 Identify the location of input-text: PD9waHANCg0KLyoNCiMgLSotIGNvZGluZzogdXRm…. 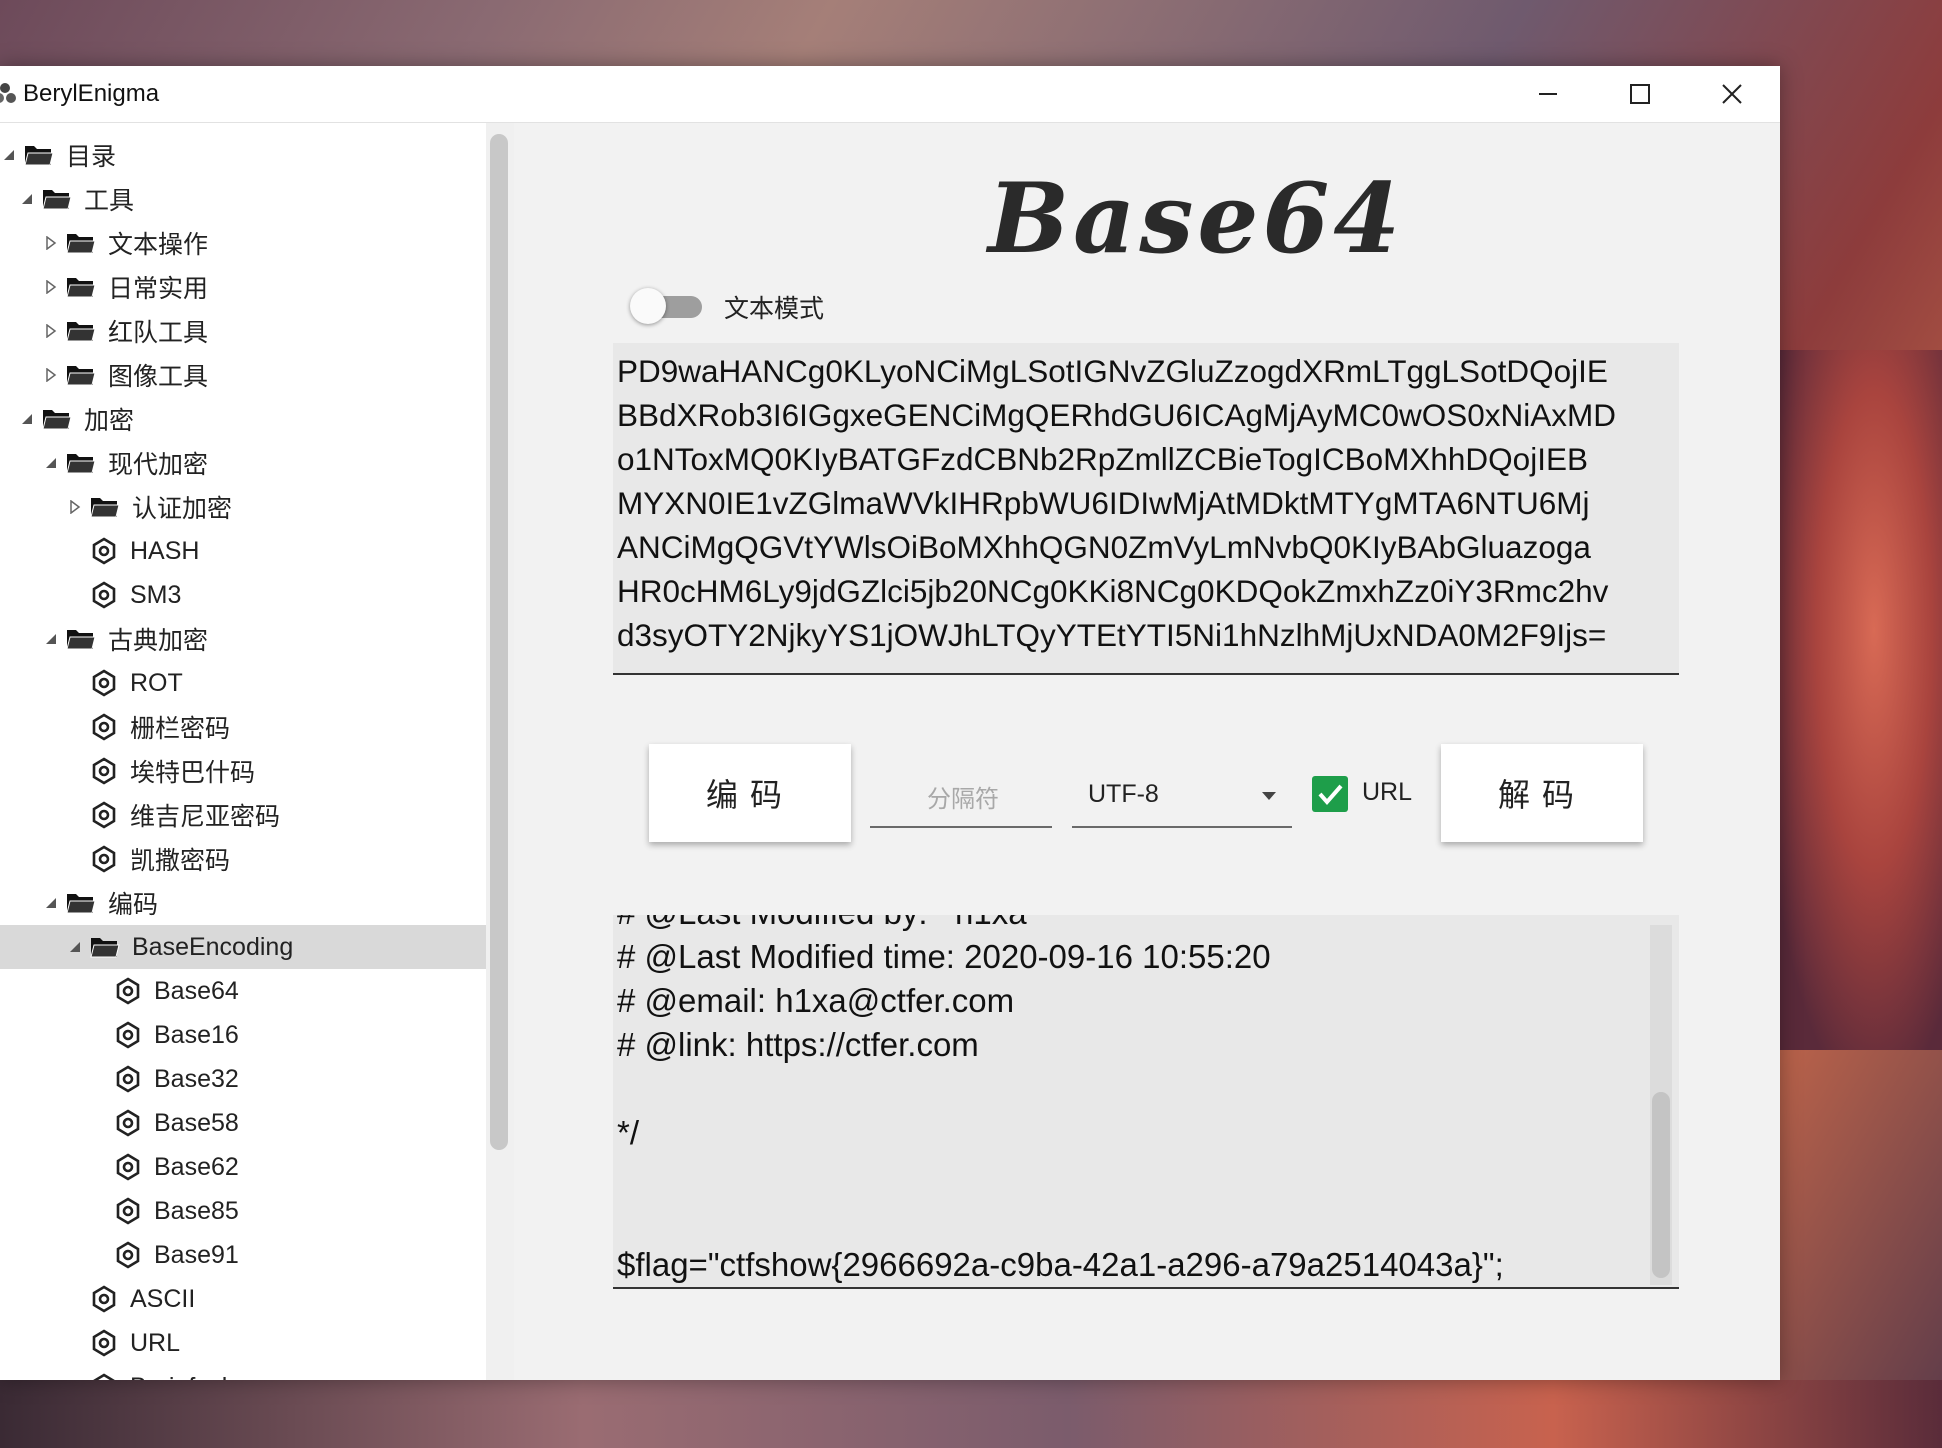
(1116, 503).